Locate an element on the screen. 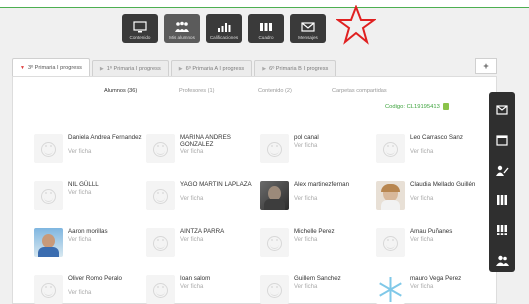  student-name: YAGO MARTIN LAPLAZA is located at coordinates (217, 184).